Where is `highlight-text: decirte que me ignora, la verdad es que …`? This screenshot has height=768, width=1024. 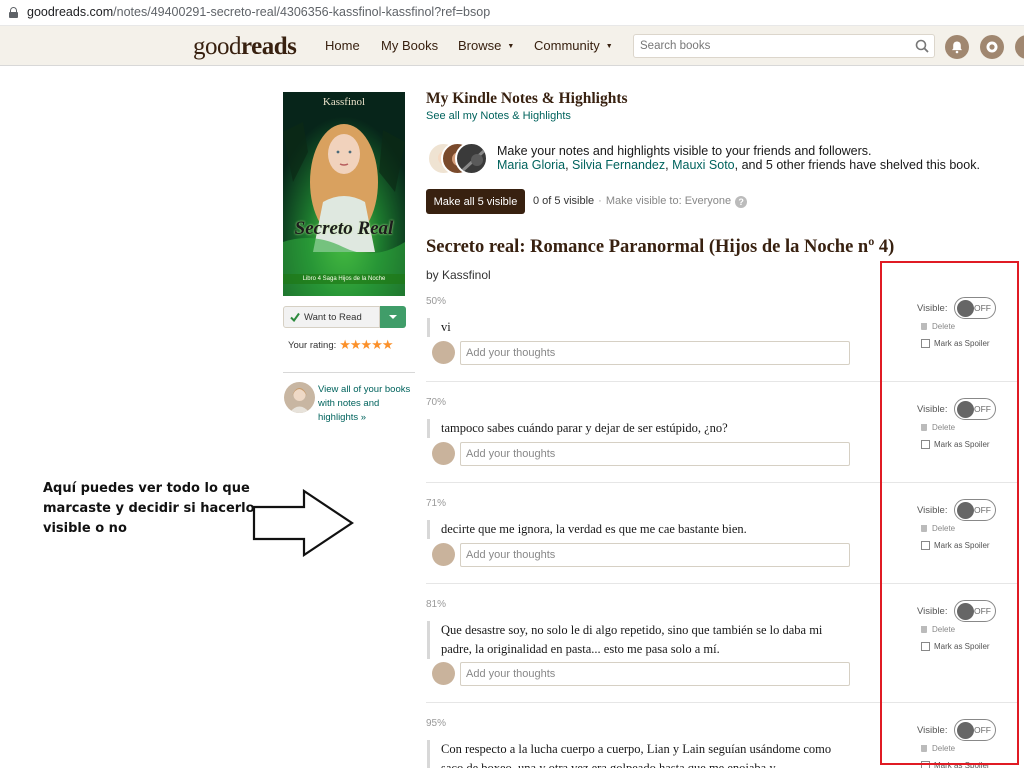
highlight-text: decirte que me ignora, la verdad es que … is located at coordinates (632, 529).